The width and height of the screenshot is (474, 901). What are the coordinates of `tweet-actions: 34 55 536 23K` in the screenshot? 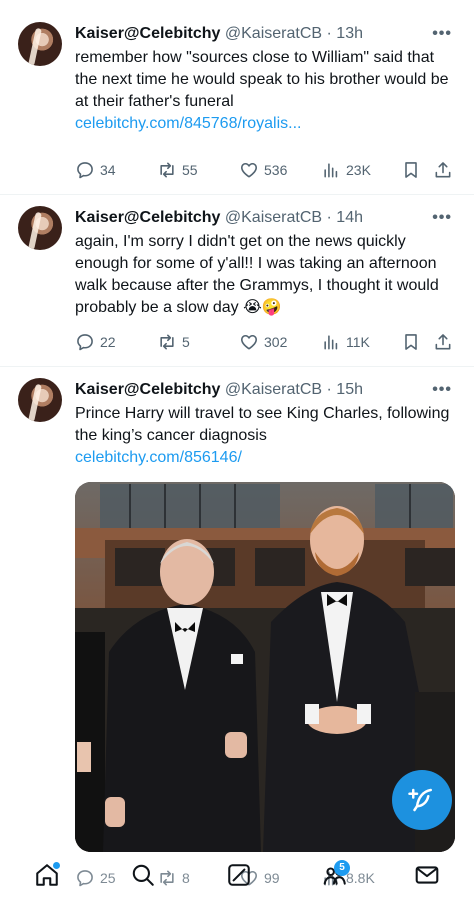 It's located at (265, 170).